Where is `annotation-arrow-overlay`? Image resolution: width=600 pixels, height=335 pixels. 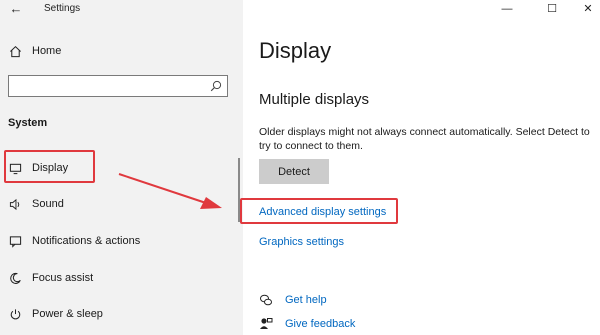 annotation-arrow-overlay is located at coordinates (170, 191).